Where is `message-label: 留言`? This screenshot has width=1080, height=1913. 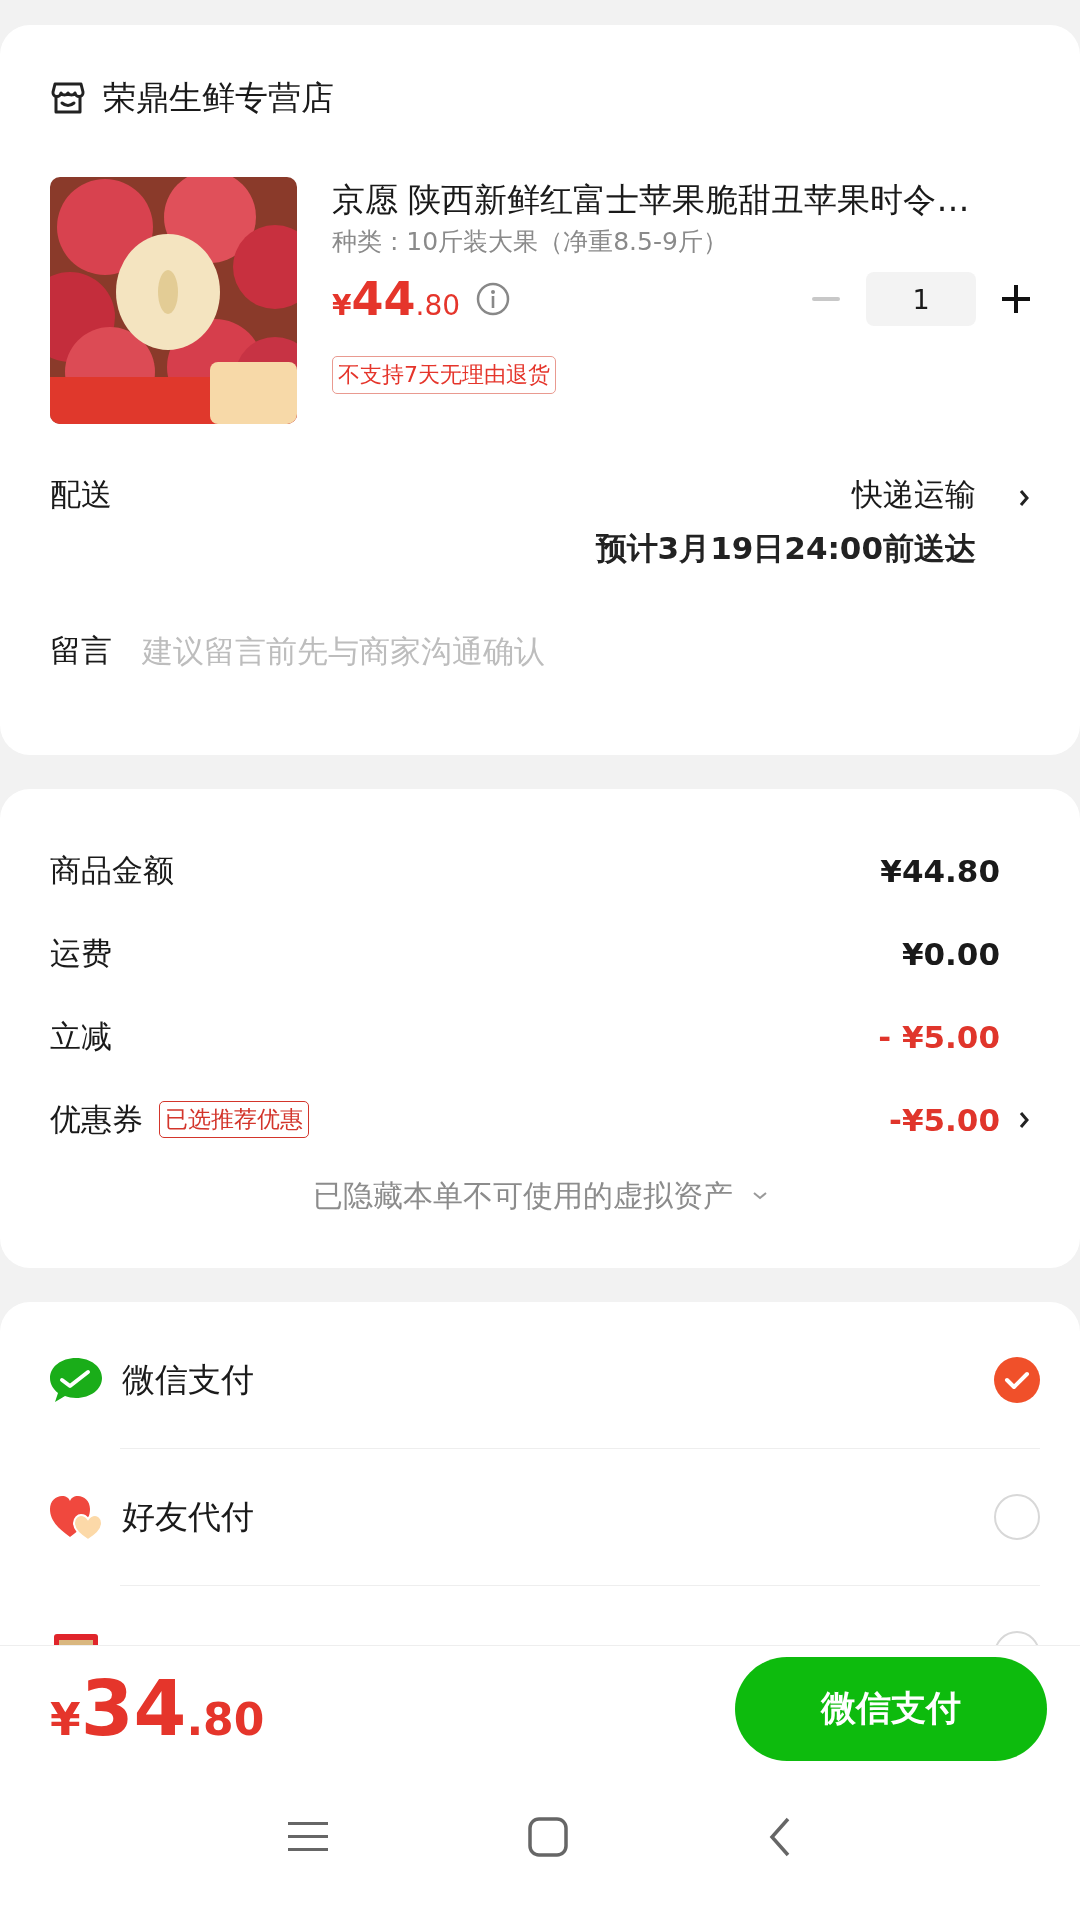 message-label: 留言 is located at coordinates (81, 650).